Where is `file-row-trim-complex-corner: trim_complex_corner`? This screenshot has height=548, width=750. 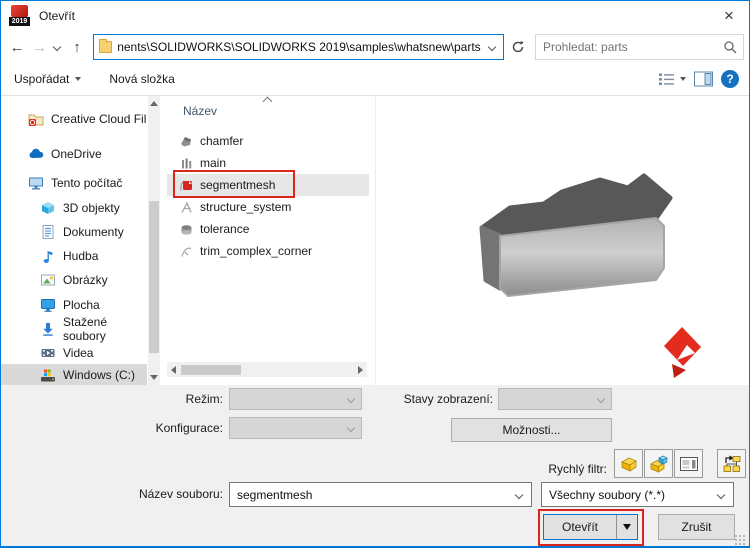
file-row-trim-complex-corner: trim_complex_corner is located at coordinates (268, 251).